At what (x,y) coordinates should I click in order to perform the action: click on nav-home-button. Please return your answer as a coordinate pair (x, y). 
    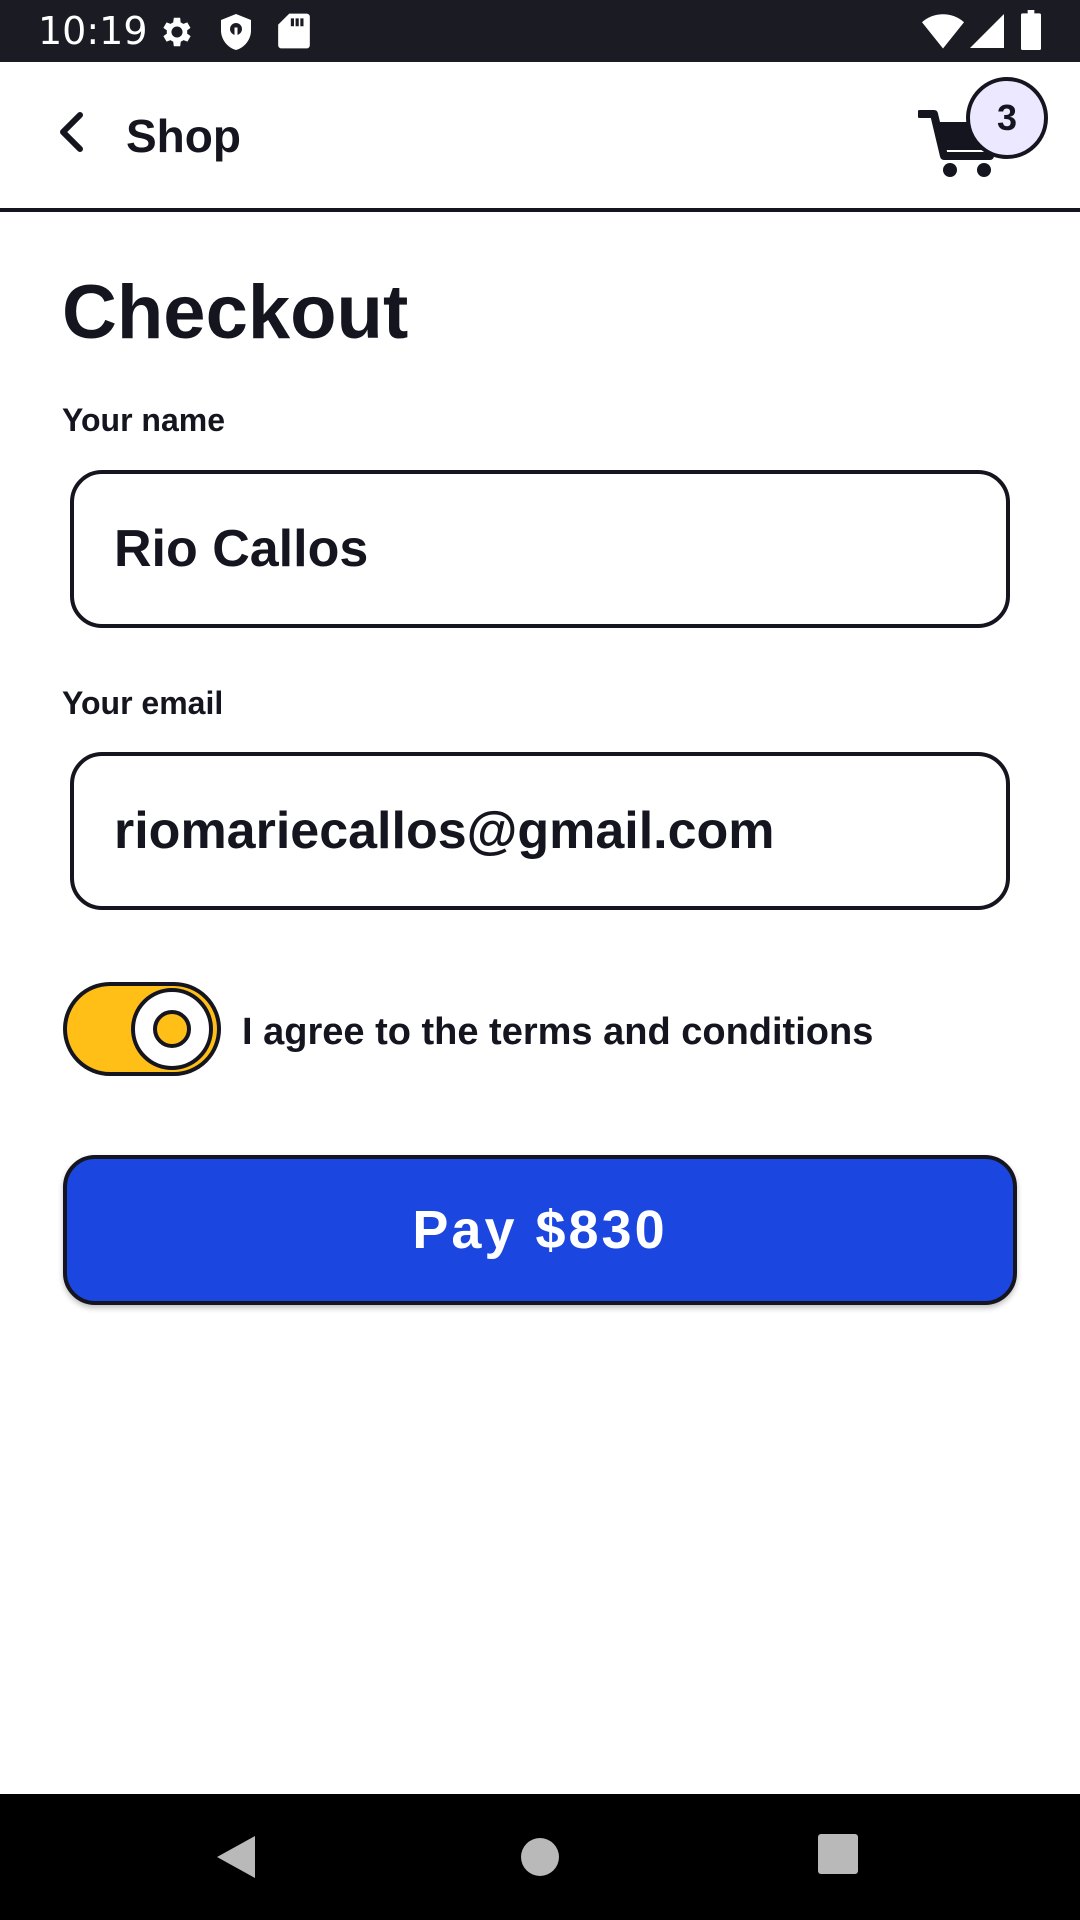
    Looking at the image, I should click on (540, 1857).